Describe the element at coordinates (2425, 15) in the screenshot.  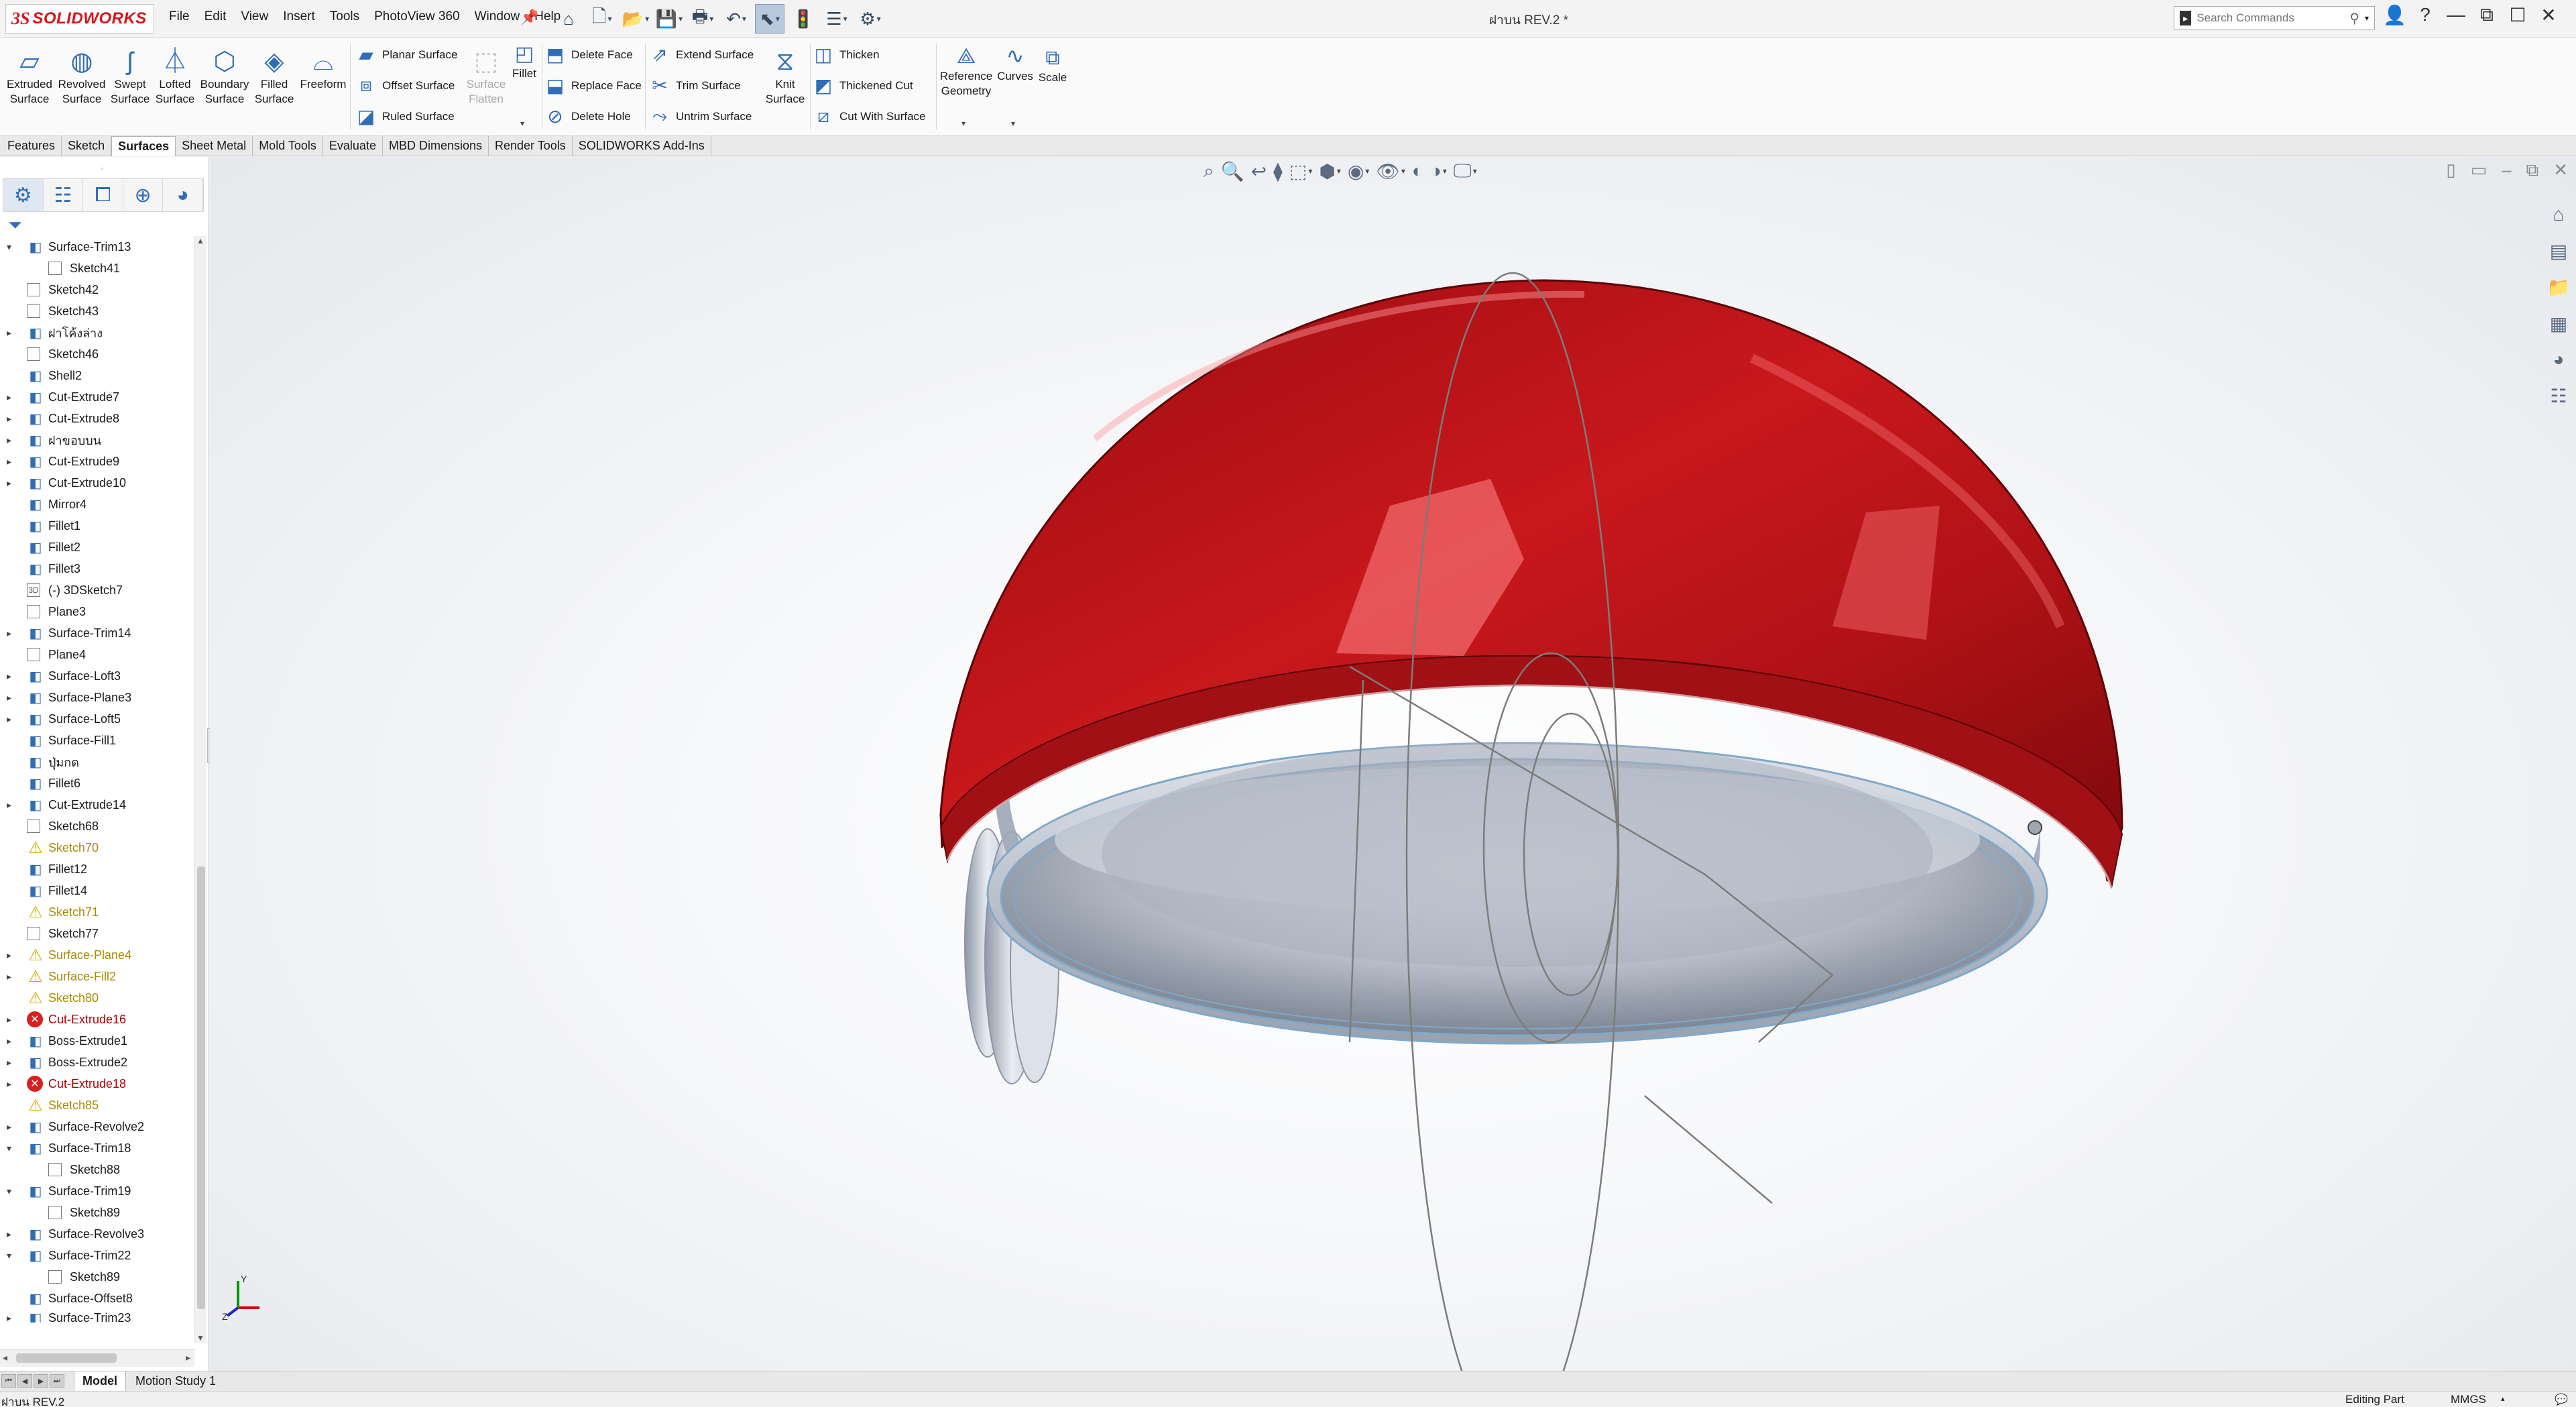
I see `help-icon: ?` at that location.